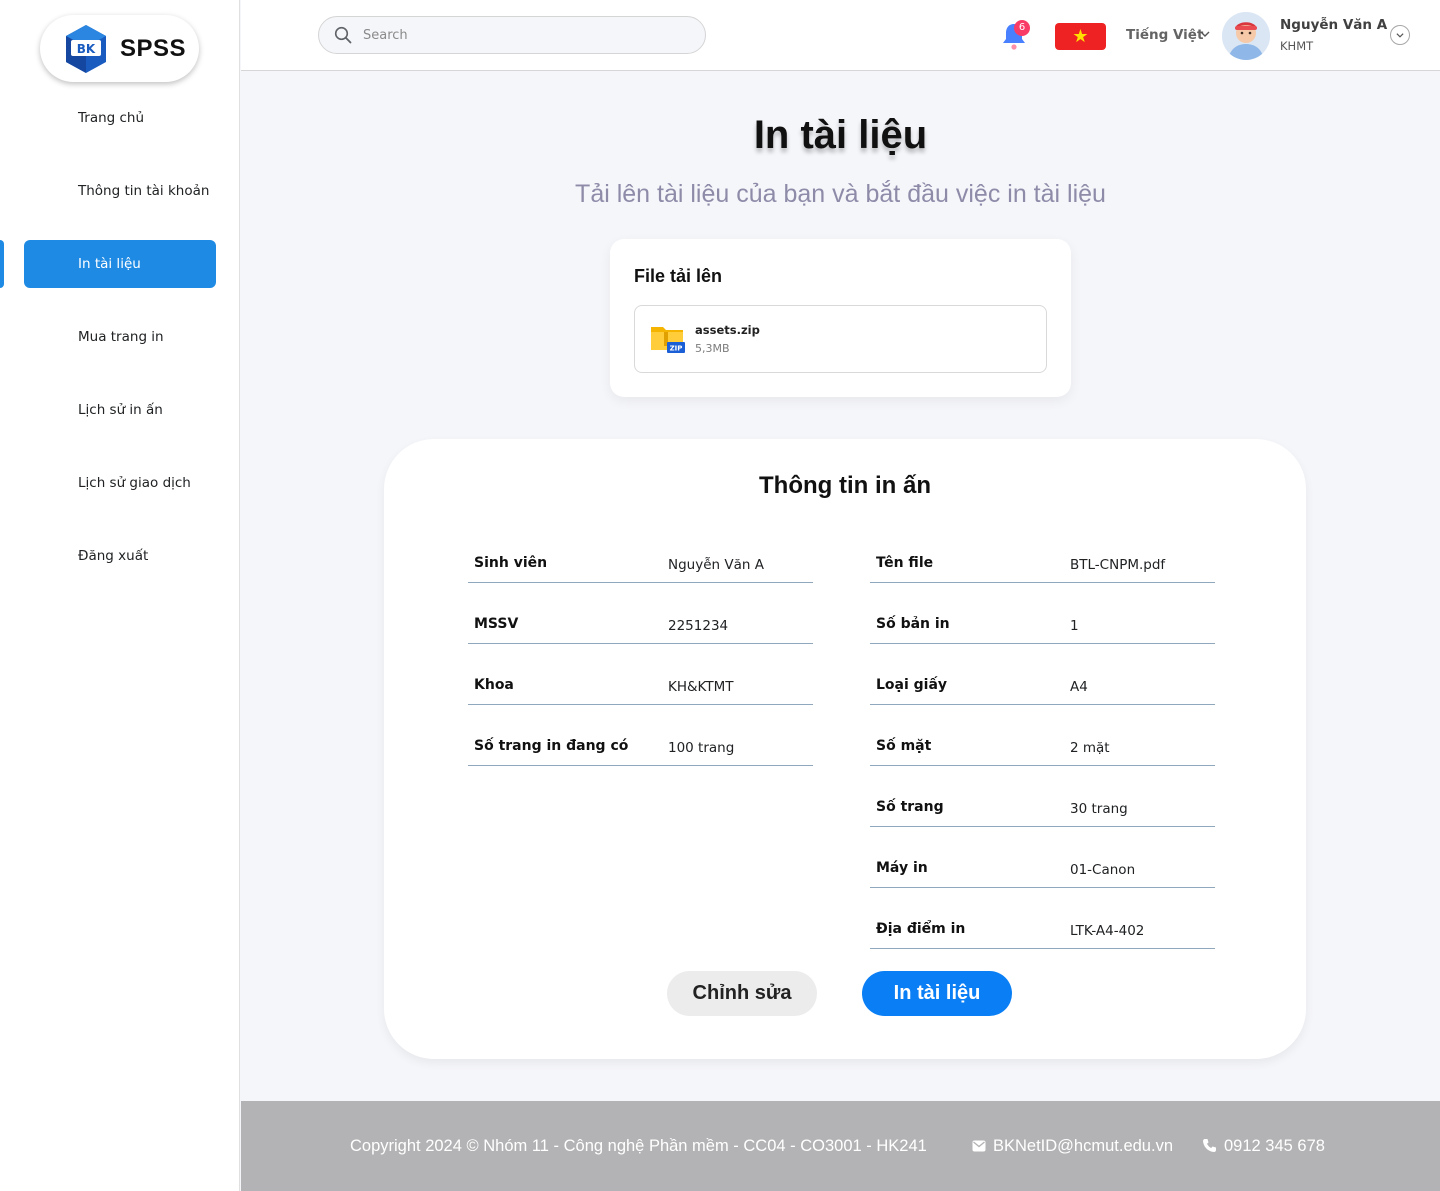 The height and width of the screenshot is (1191, 1440). Describe the element at coordinates (551, 746) in the screenshot. I see `info-label: Số trang in đang có` at that location.